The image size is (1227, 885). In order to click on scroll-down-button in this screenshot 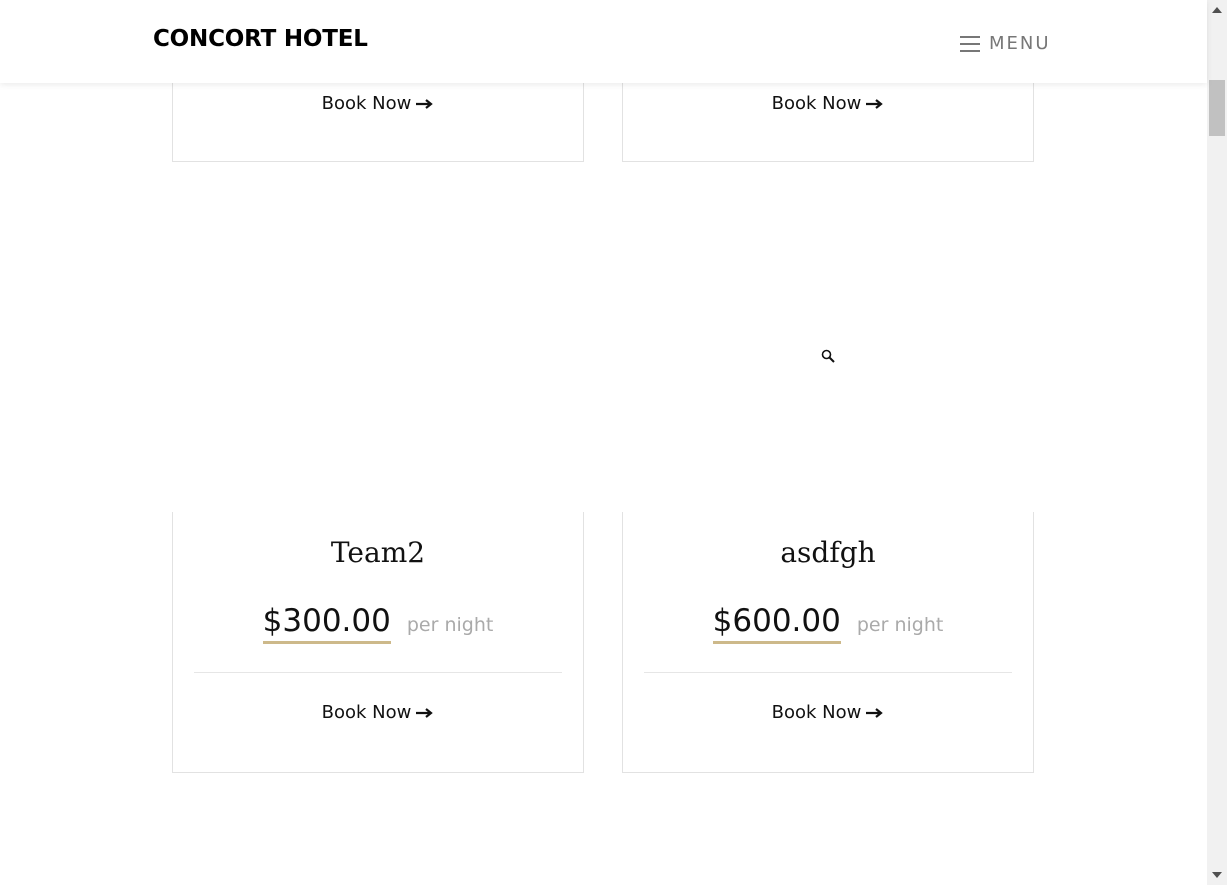, I will do `click(1217, 875)`.